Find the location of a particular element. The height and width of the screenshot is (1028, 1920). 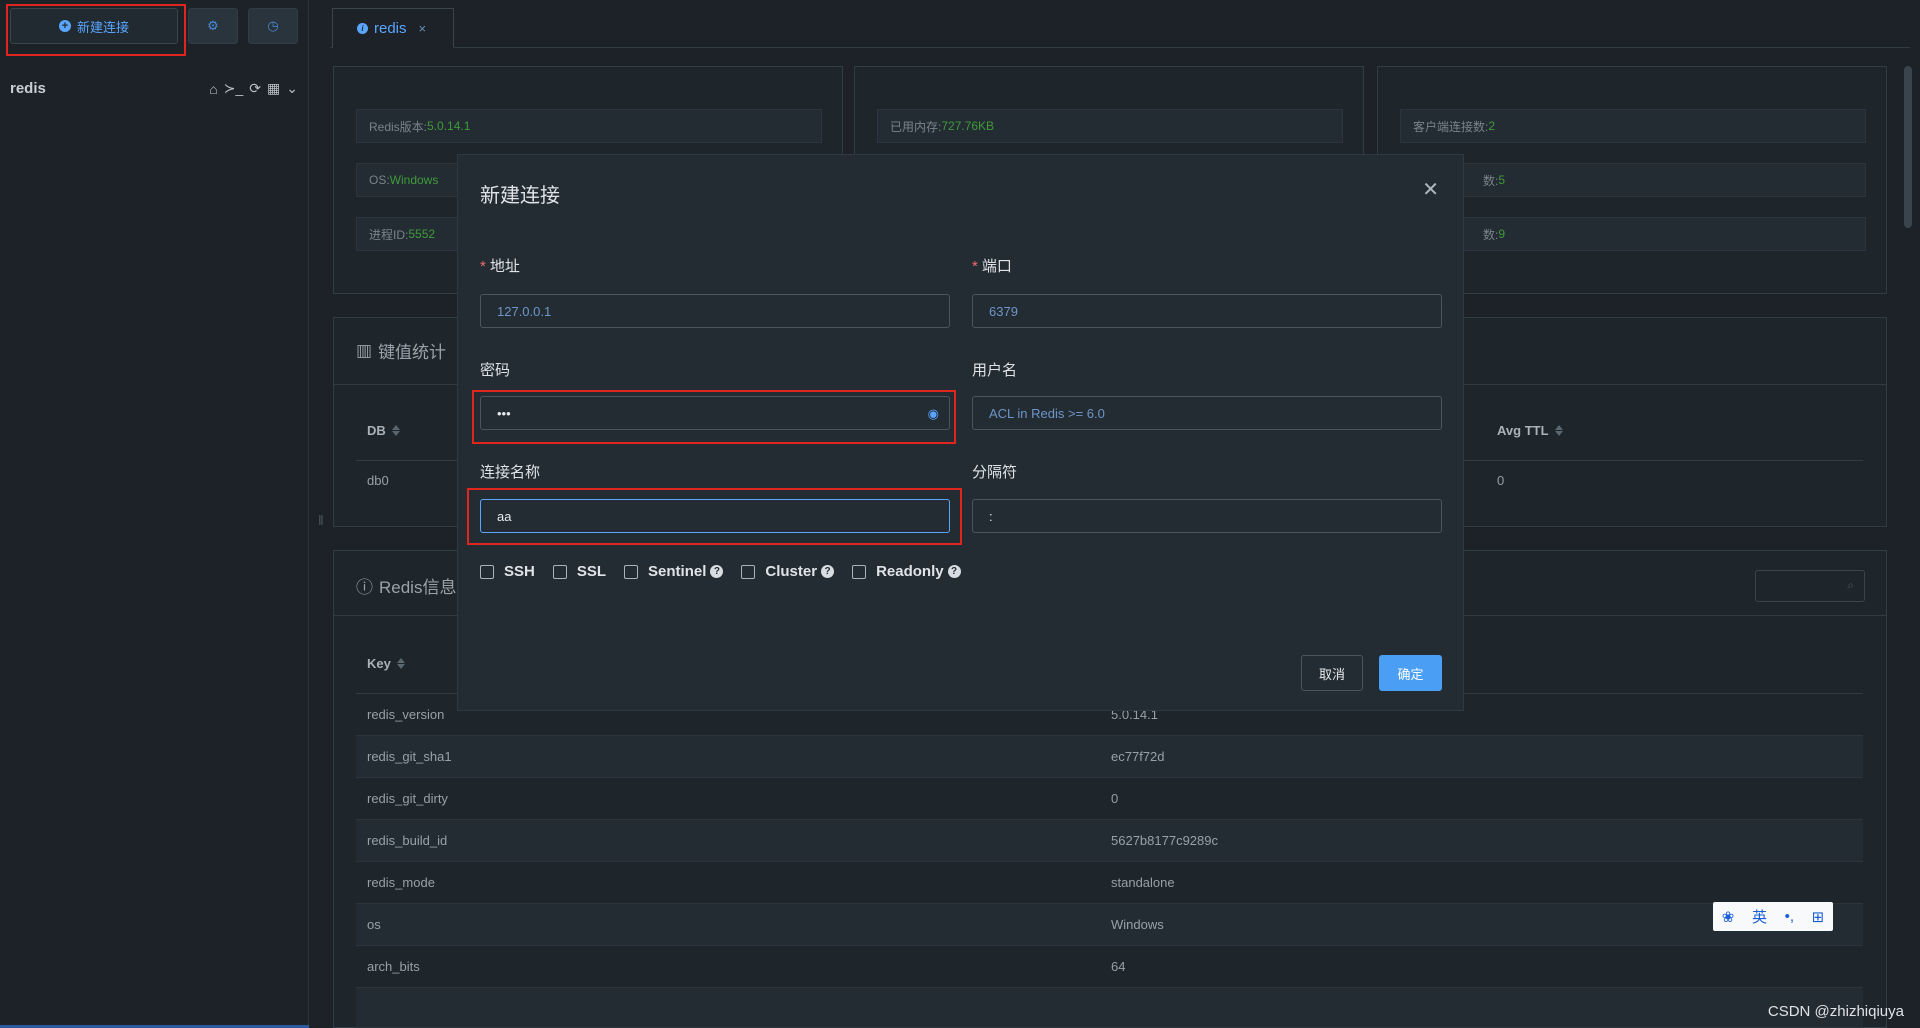

redis-info-title: ⓘ Redis信息 is located at coordinates (406, 585).